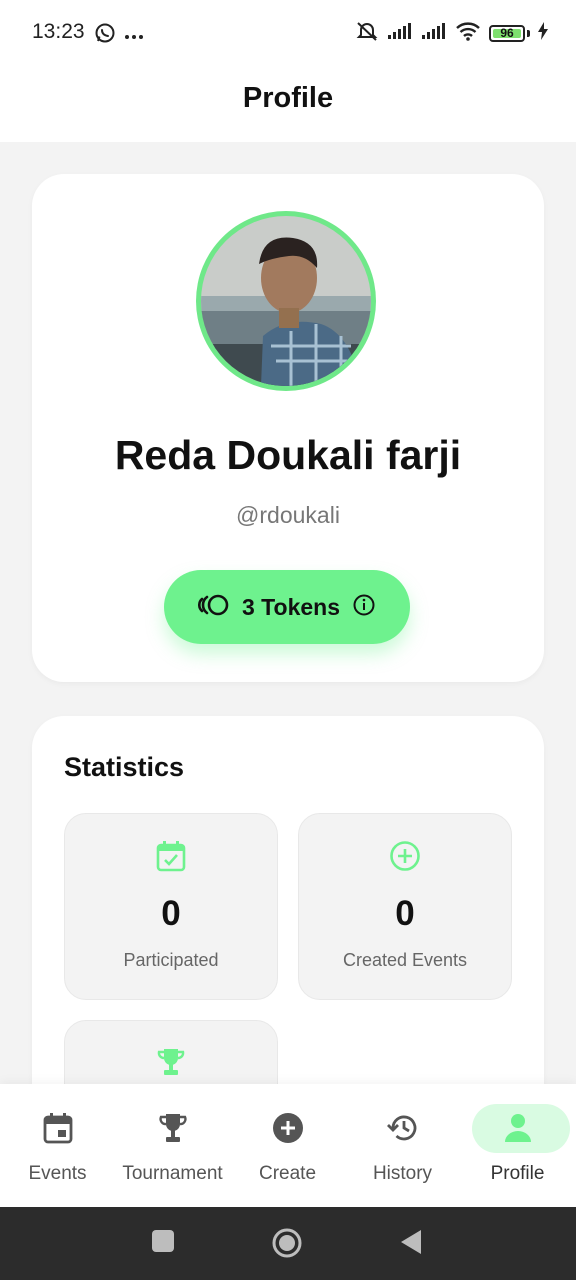 The image size is (576, 1280). I want to click on whatsapp-icon, so click(105, 35).